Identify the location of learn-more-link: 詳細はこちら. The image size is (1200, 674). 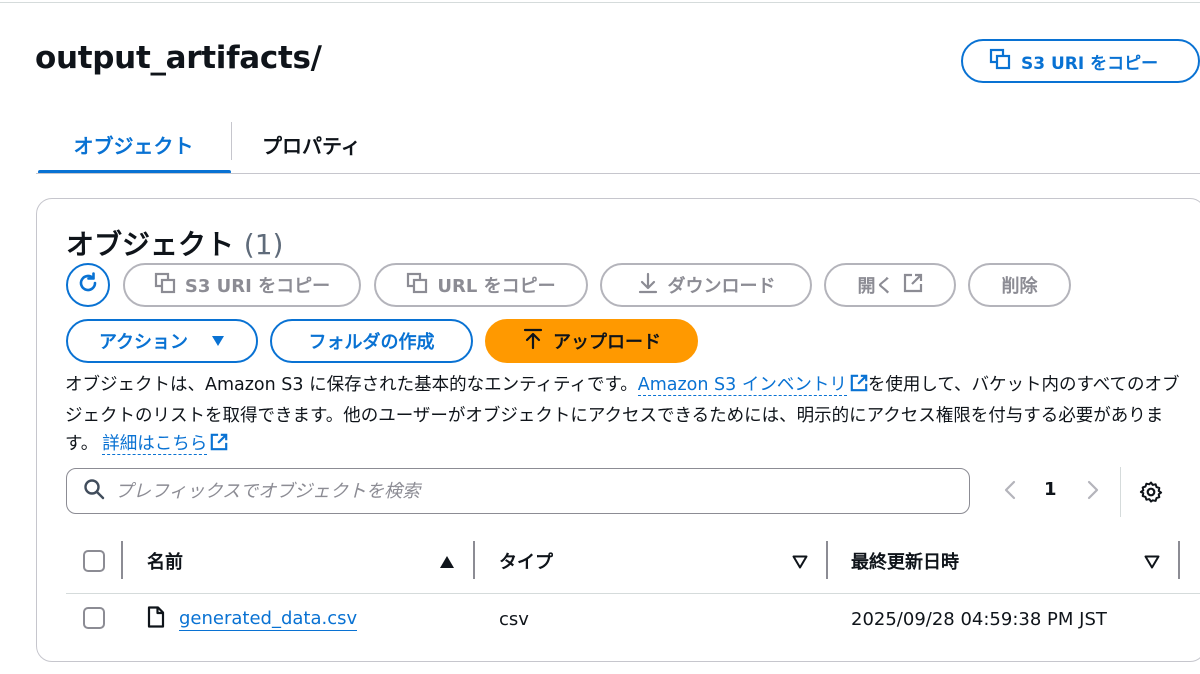
(155, 444).